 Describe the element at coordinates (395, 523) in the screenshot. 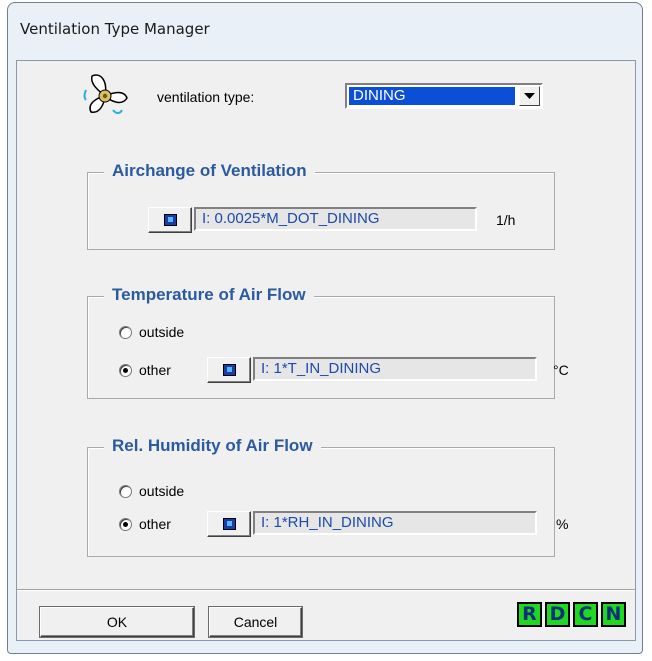

I see `humidity-field: I: 1*RH_IN_DINING` at that location.